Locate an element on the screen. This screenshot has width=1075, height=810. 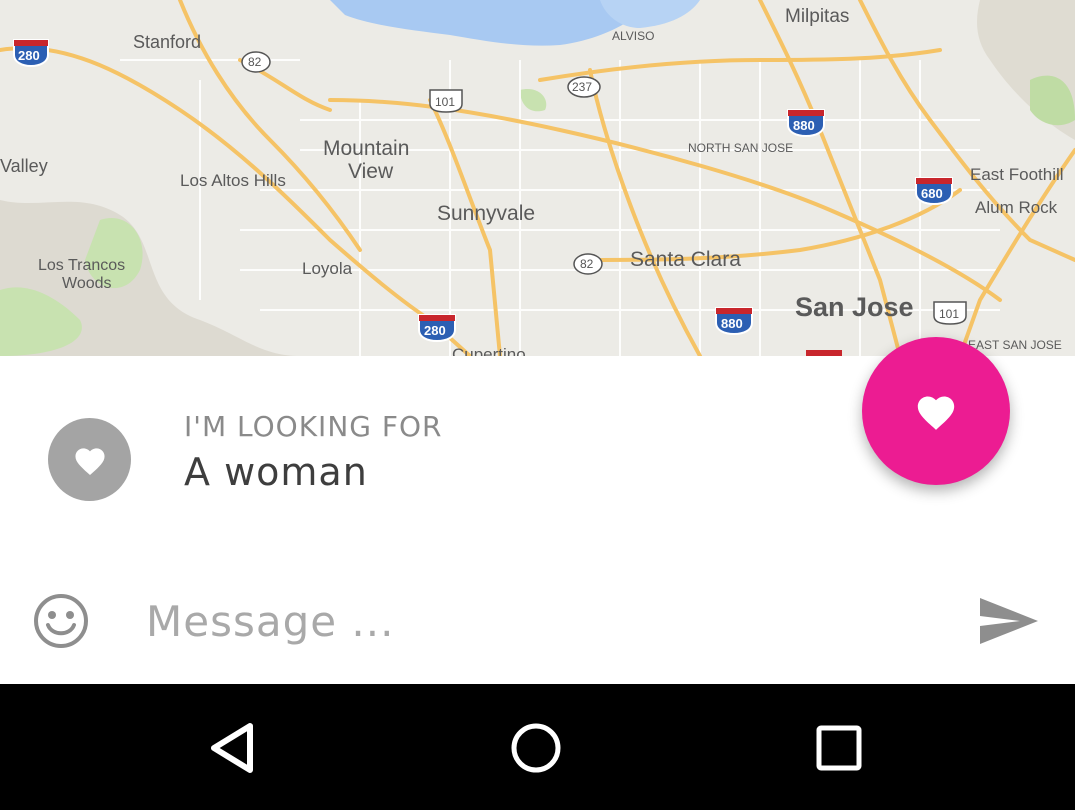
back-button is located at coordinates (234, 748).